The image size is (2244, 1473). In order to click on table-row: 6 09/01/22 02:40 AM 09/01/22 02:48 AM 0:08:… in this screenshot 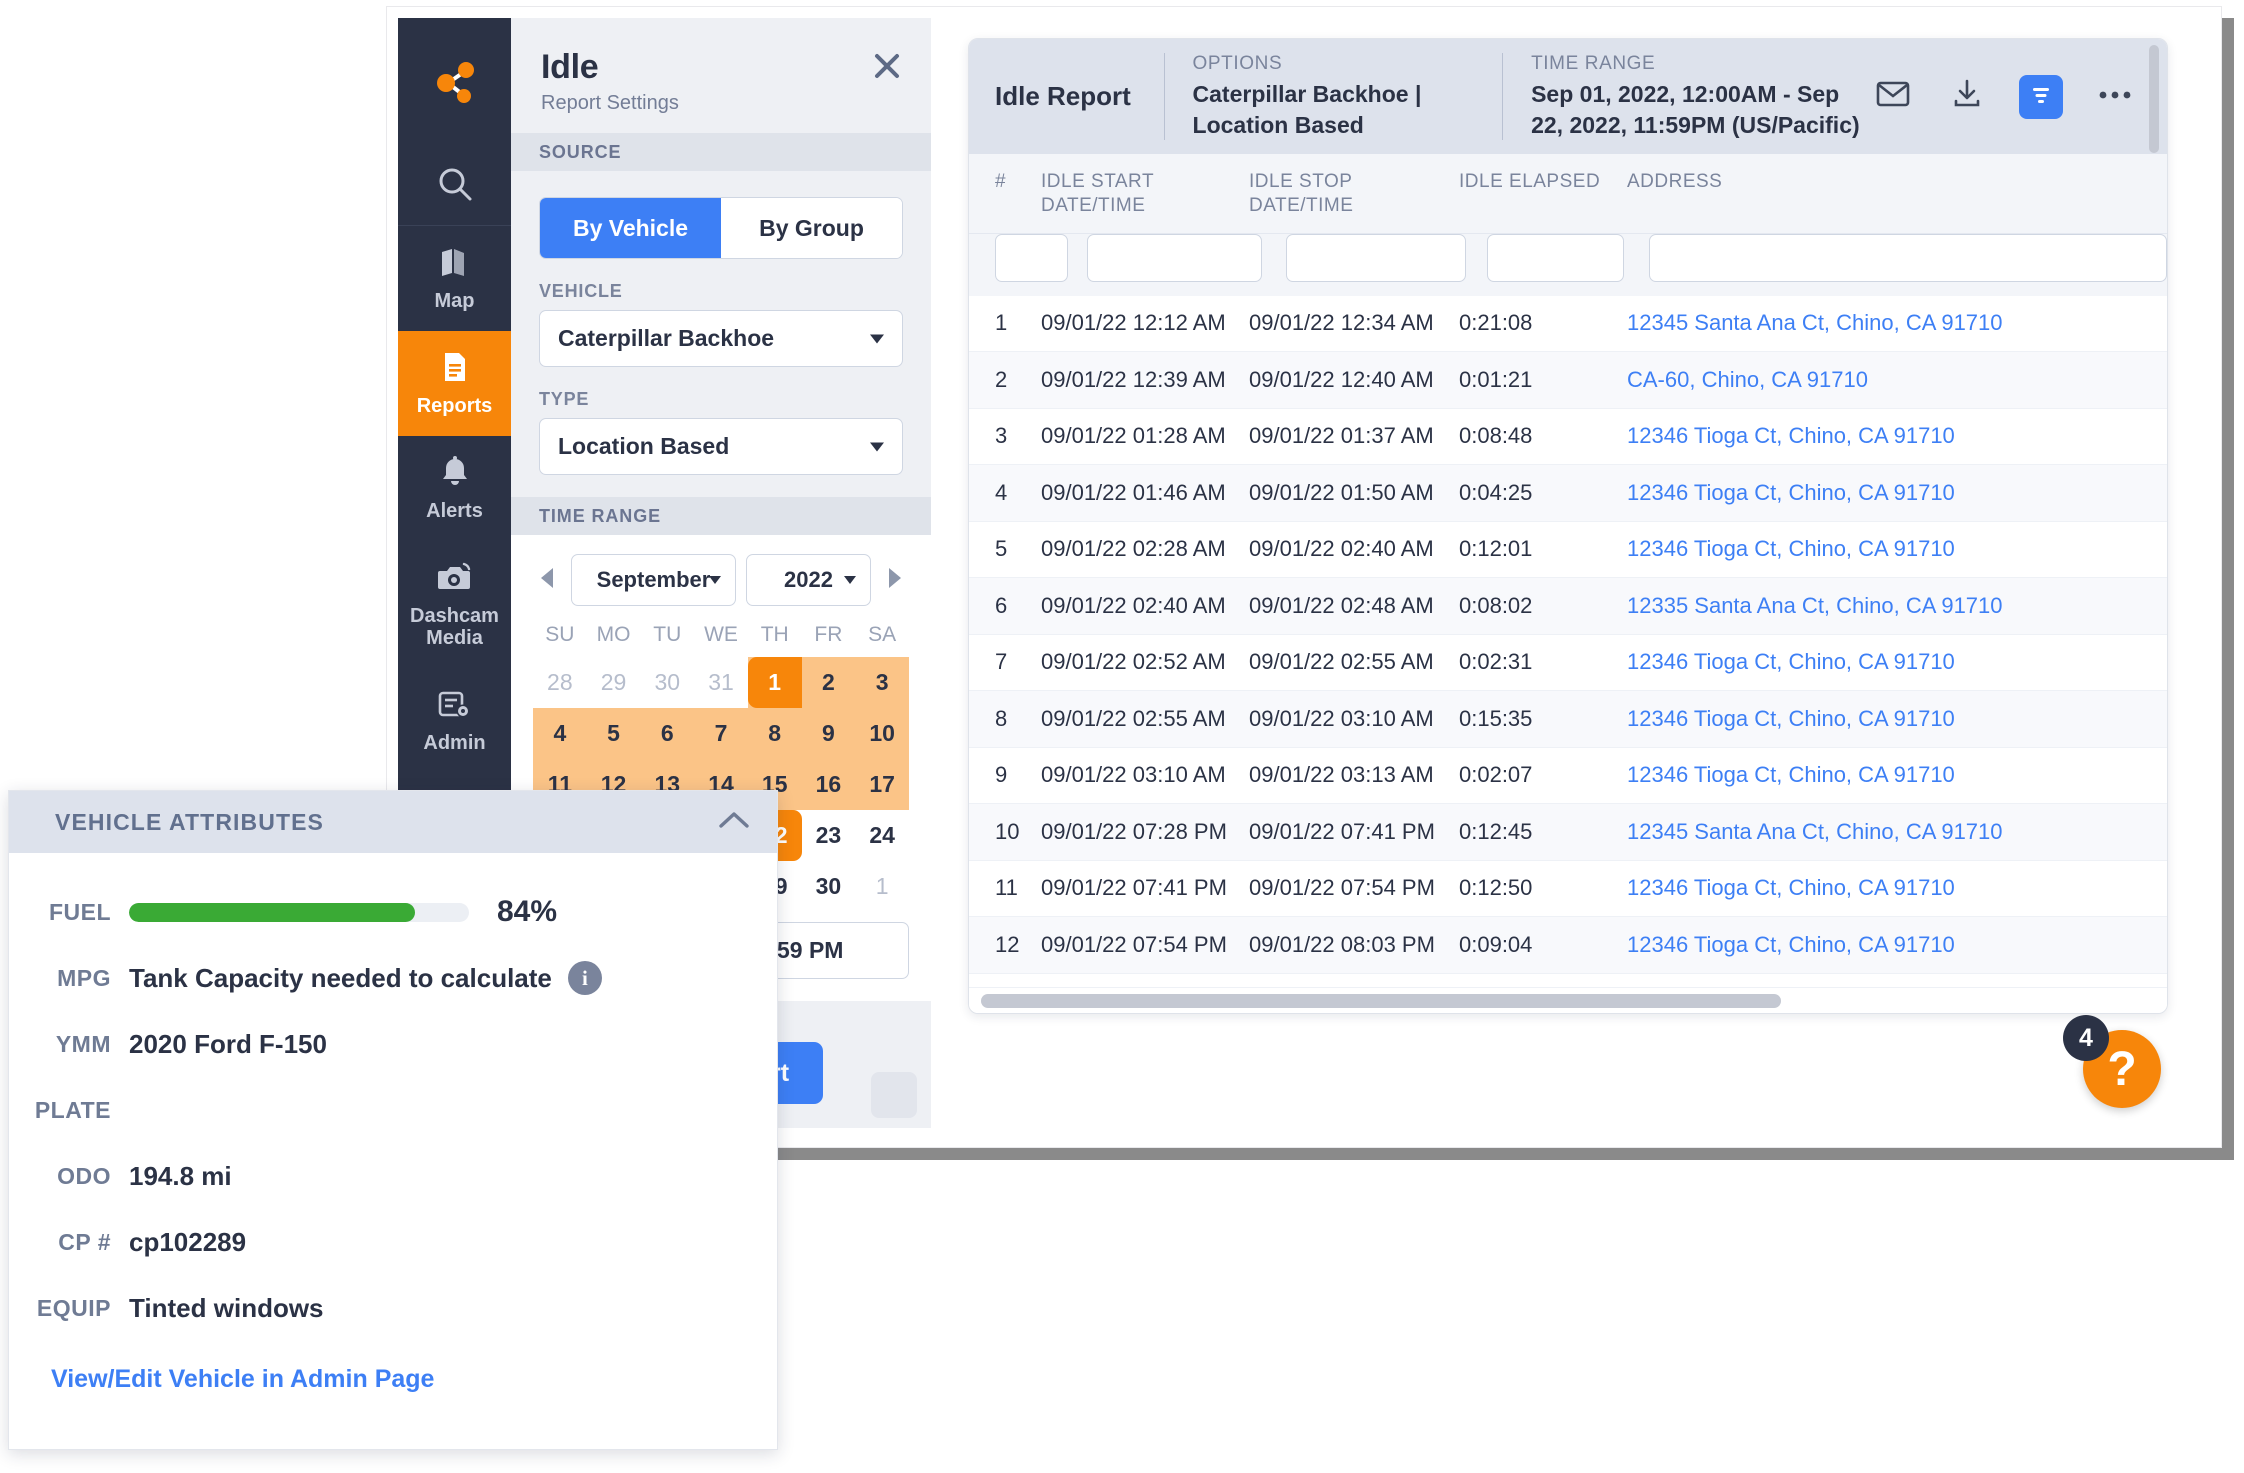, I will do `click(1568, 606)`.